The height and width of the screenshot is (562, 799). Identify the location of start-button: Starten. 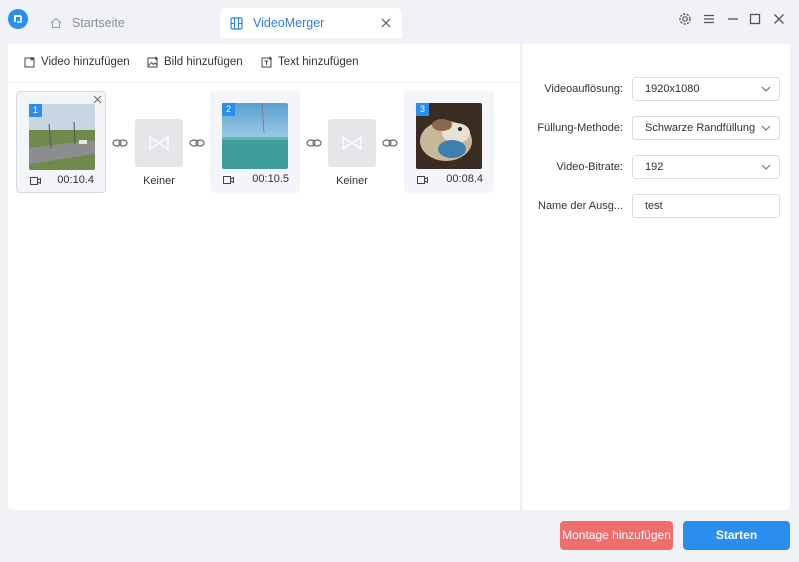
(736, 535).